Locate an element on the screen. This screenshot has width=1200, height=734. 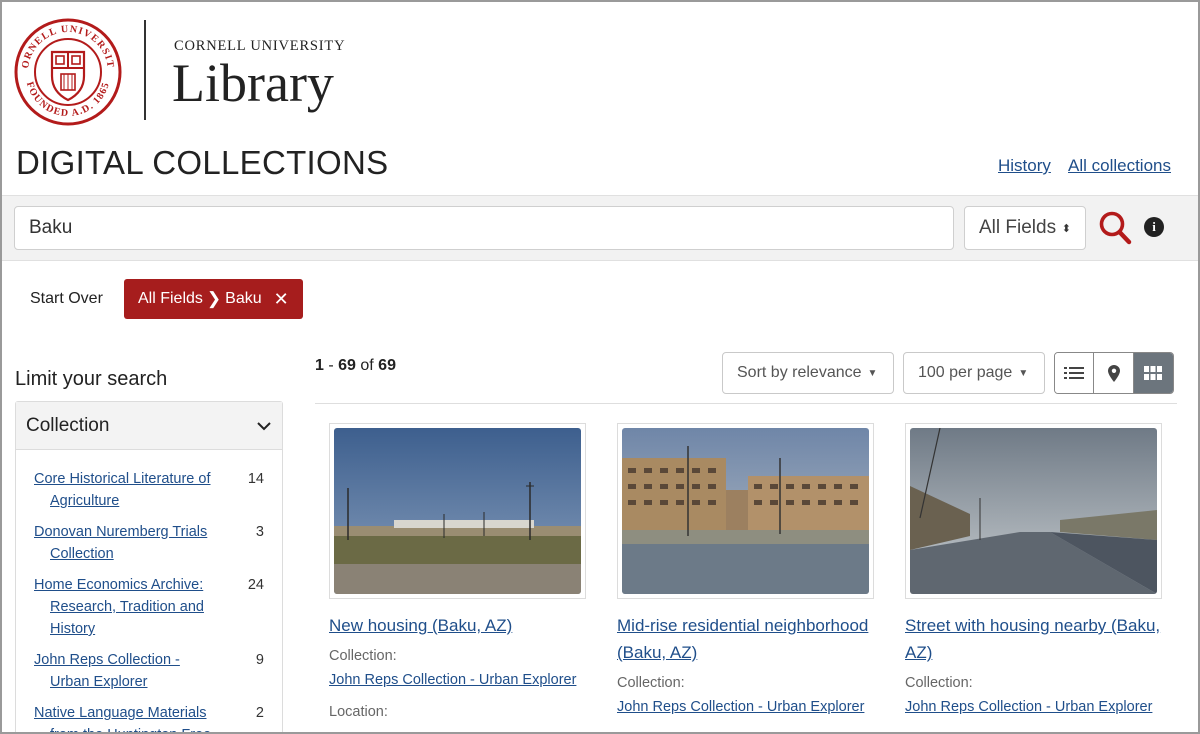
list-icon is located at coordinates (1074, 373).